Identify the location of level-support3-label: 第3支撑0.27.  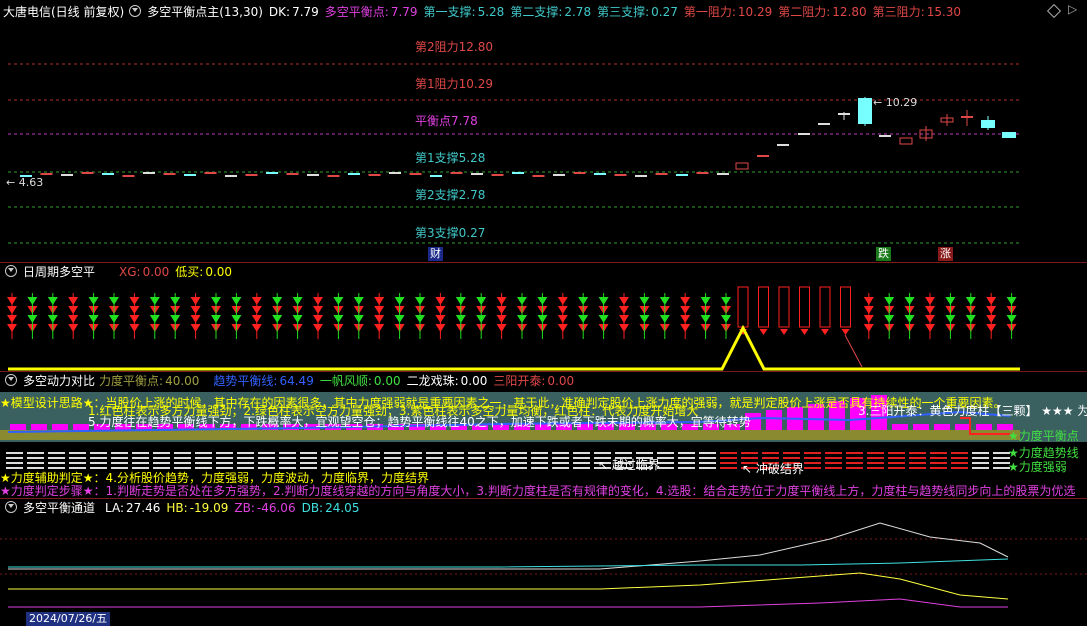
(450, 233).